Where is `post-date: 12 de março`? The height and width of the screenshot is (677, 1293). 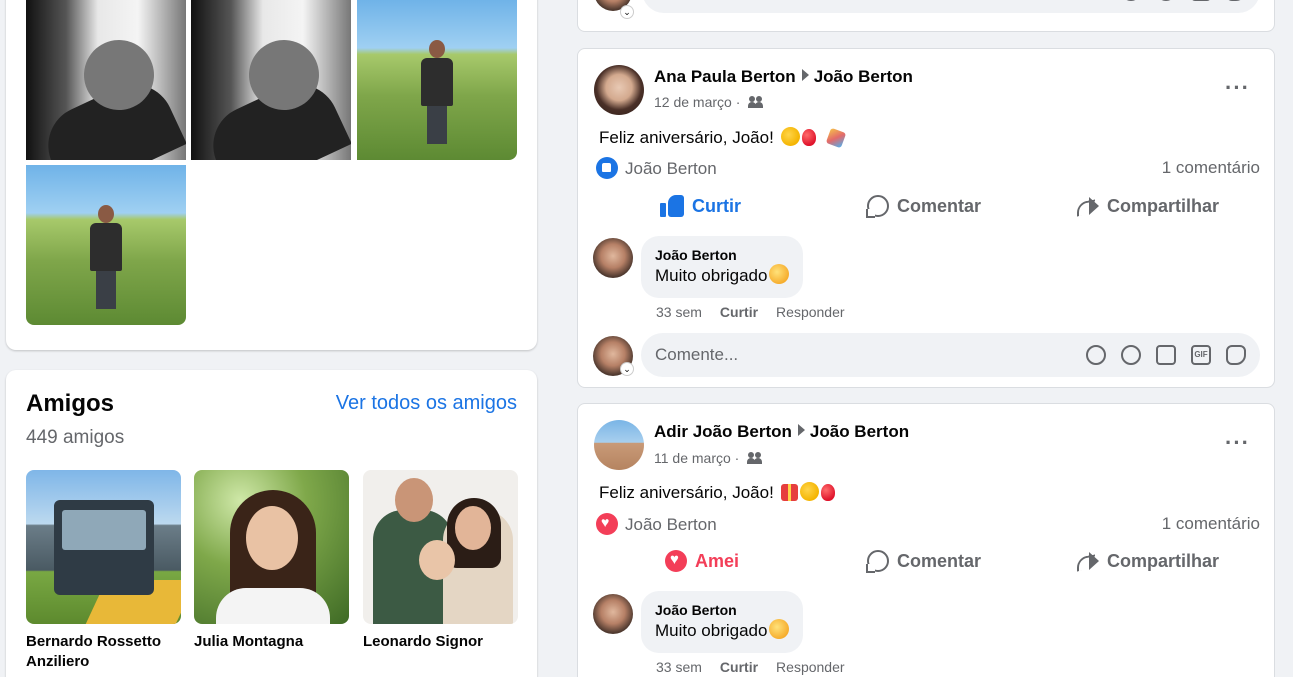
post-date: 12 de março is located at coordinates (693, 102).